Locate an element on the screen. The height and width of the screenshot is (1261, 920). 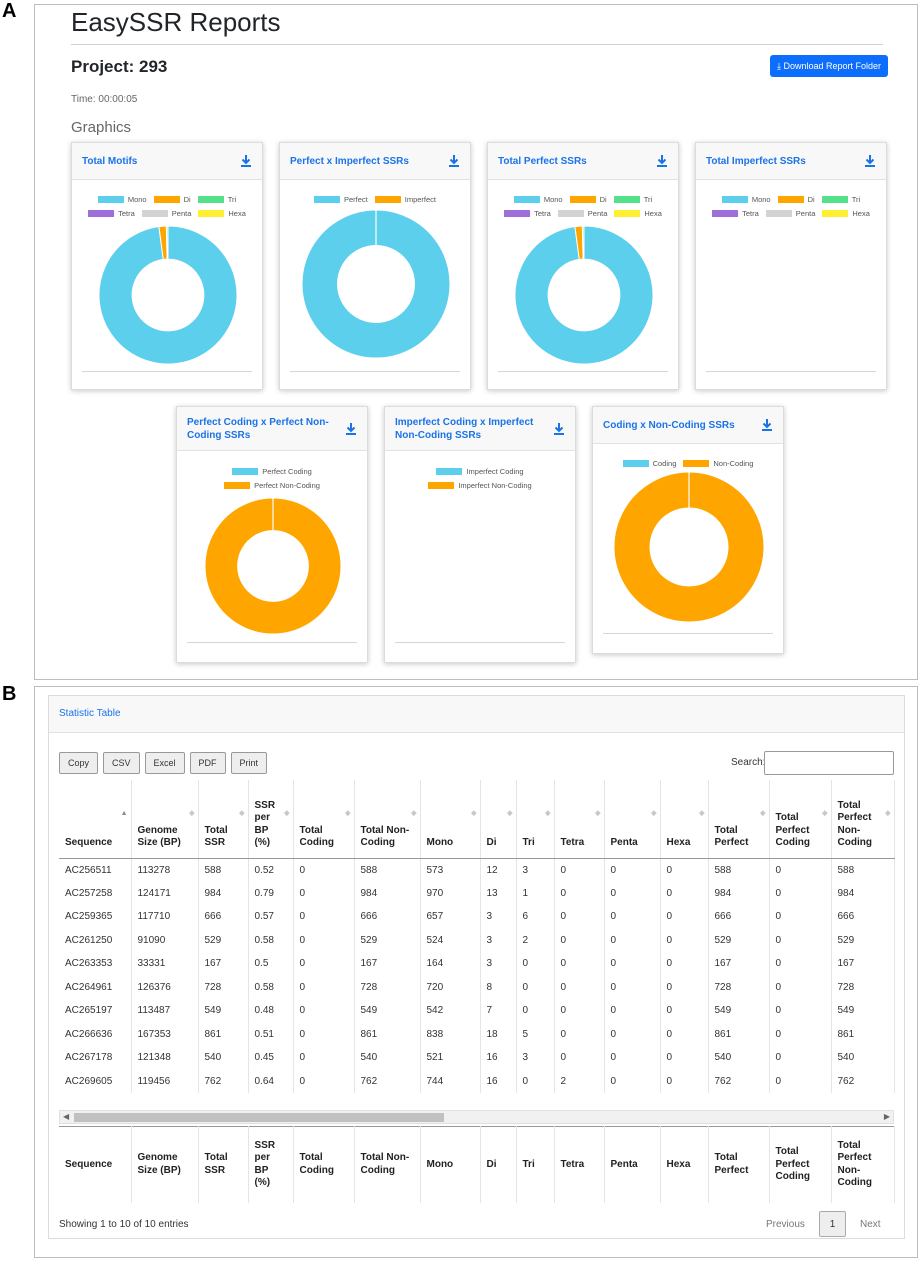
legend-penta: Penta is located at coordinates (166, 213).